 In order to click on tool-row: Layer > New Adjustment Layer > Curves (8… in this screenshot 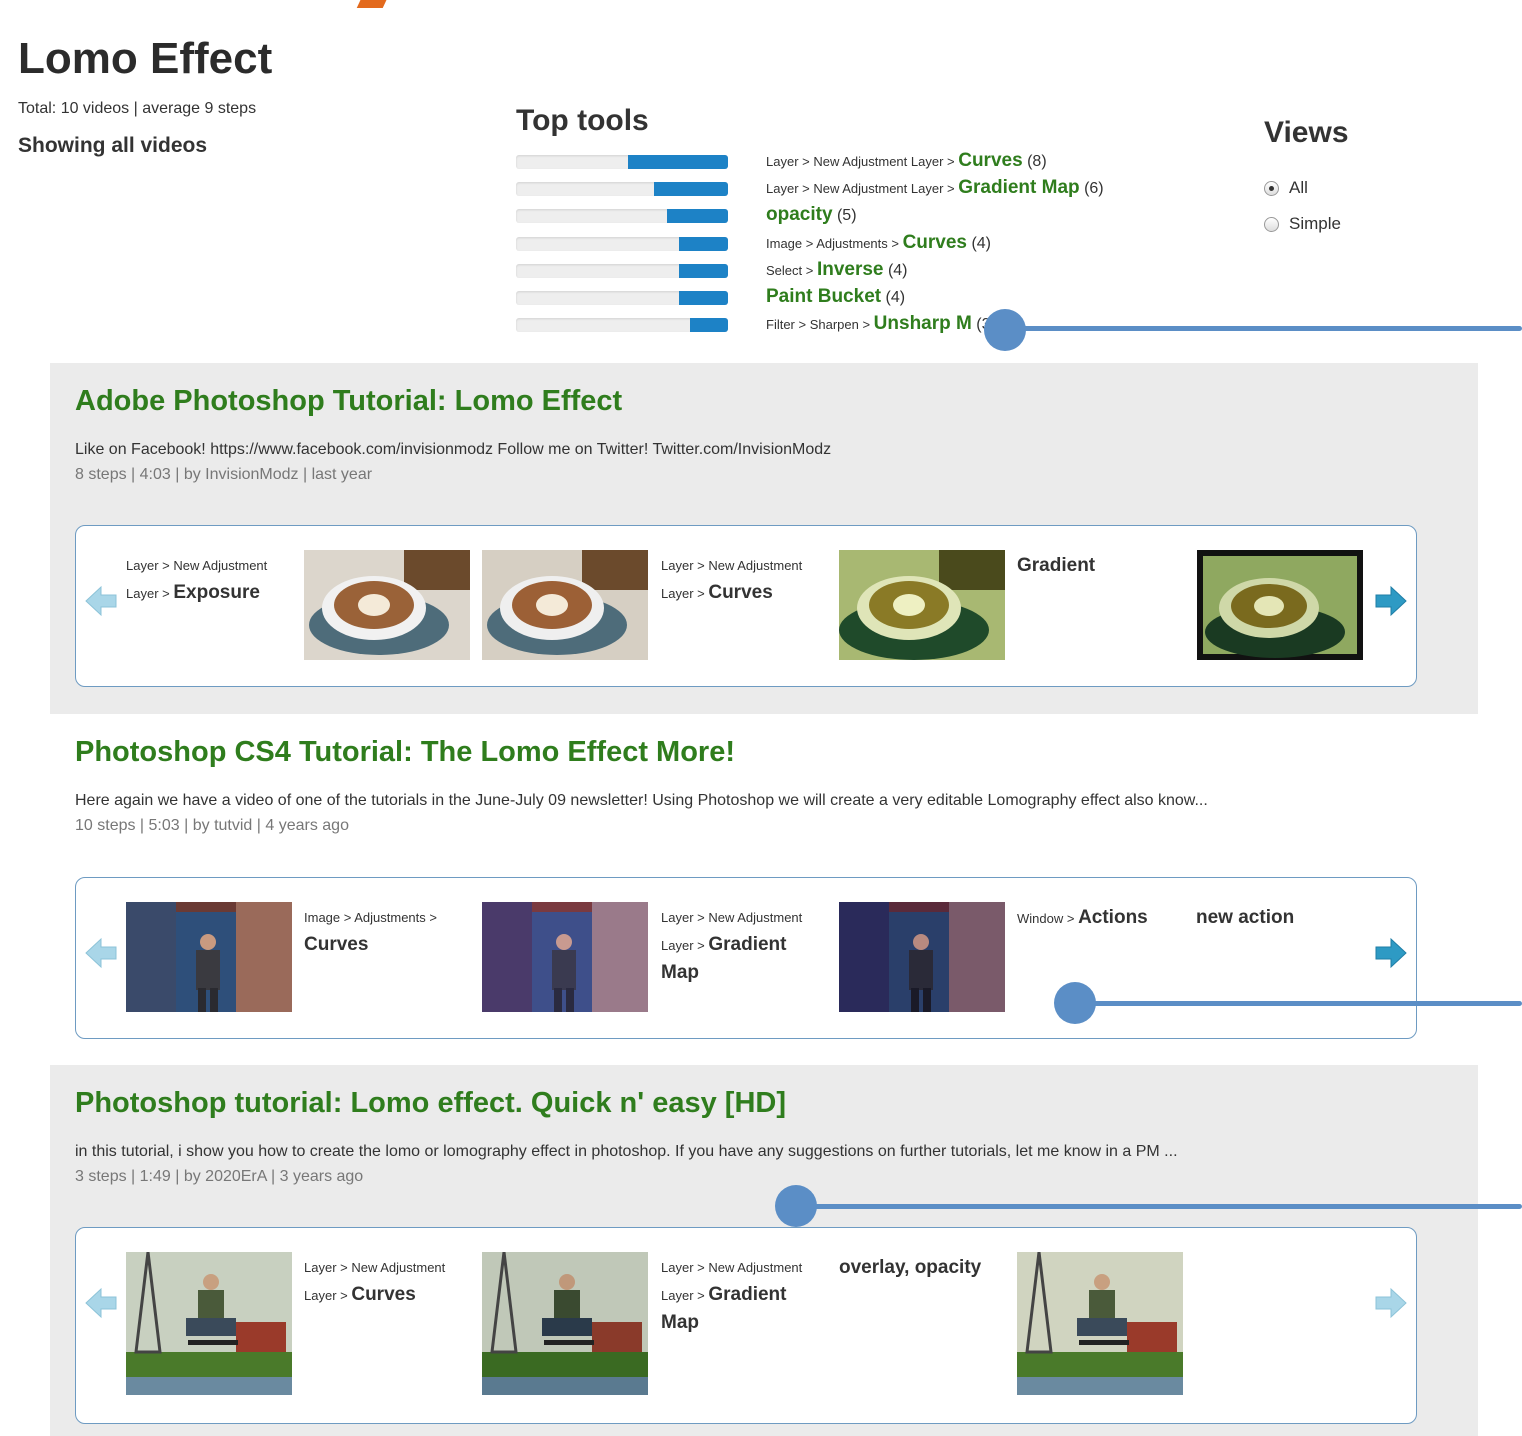, I will do `click(866, 161)`.